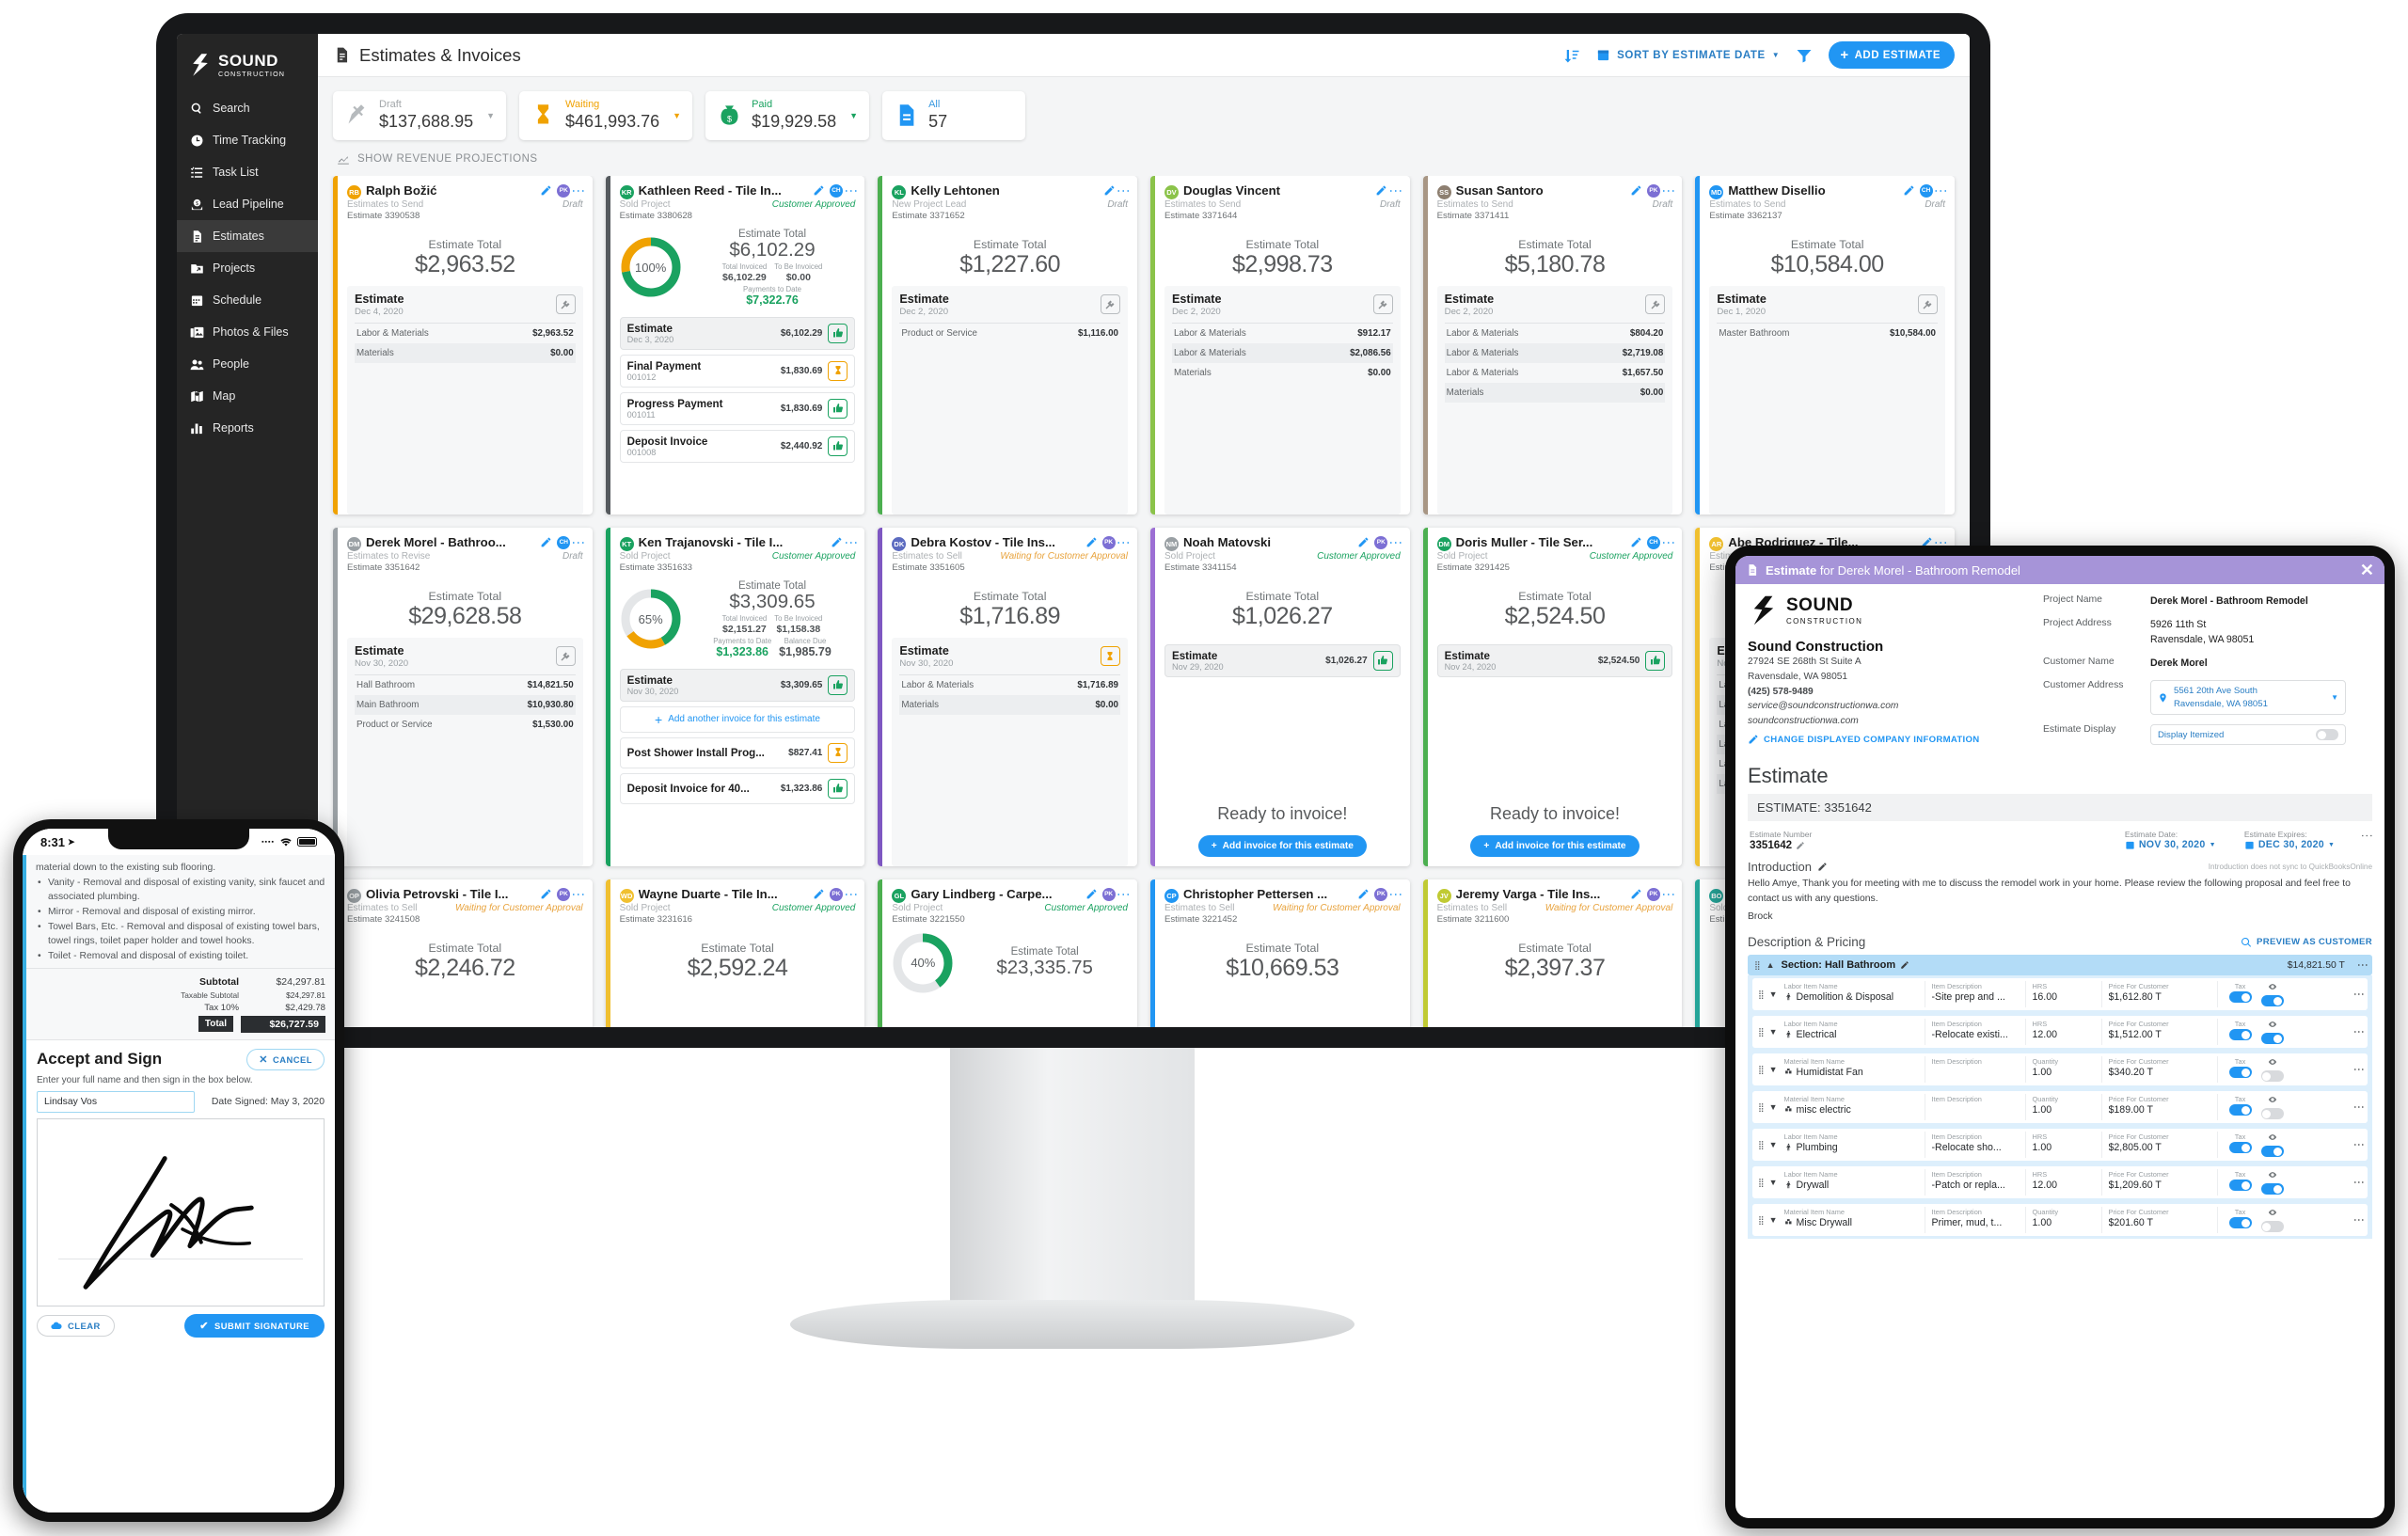  What do you see at coordinates (181, 1211) in the screenshot?
I see `signature-pad` at bounding box center [181, 1211].